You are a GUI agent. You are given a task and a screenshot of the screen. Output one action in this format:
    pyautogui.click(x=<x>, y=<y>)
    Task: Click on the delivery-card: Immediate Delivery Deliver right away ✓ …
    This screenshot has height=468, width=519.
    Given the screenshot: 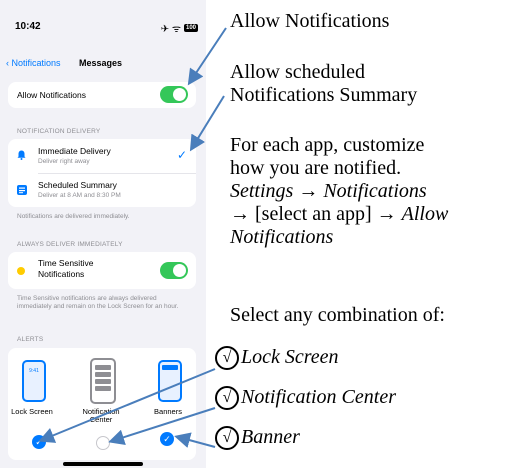 What is the action you would take?
    pyautogui.click(x=102, y=173)
    